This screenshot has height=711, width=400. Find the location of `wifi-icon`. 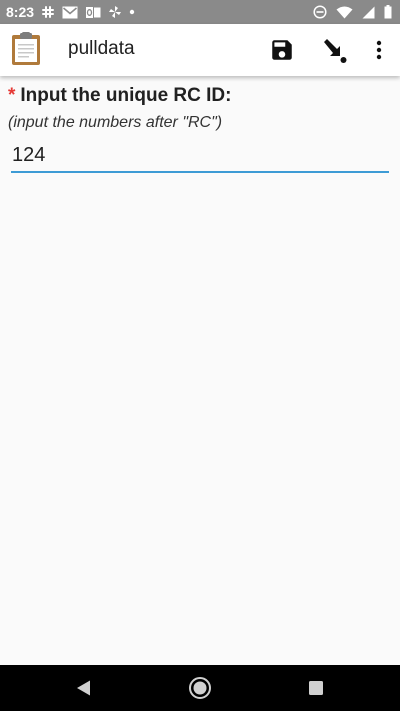

wifi-icon is located at coordinates (344, 12).